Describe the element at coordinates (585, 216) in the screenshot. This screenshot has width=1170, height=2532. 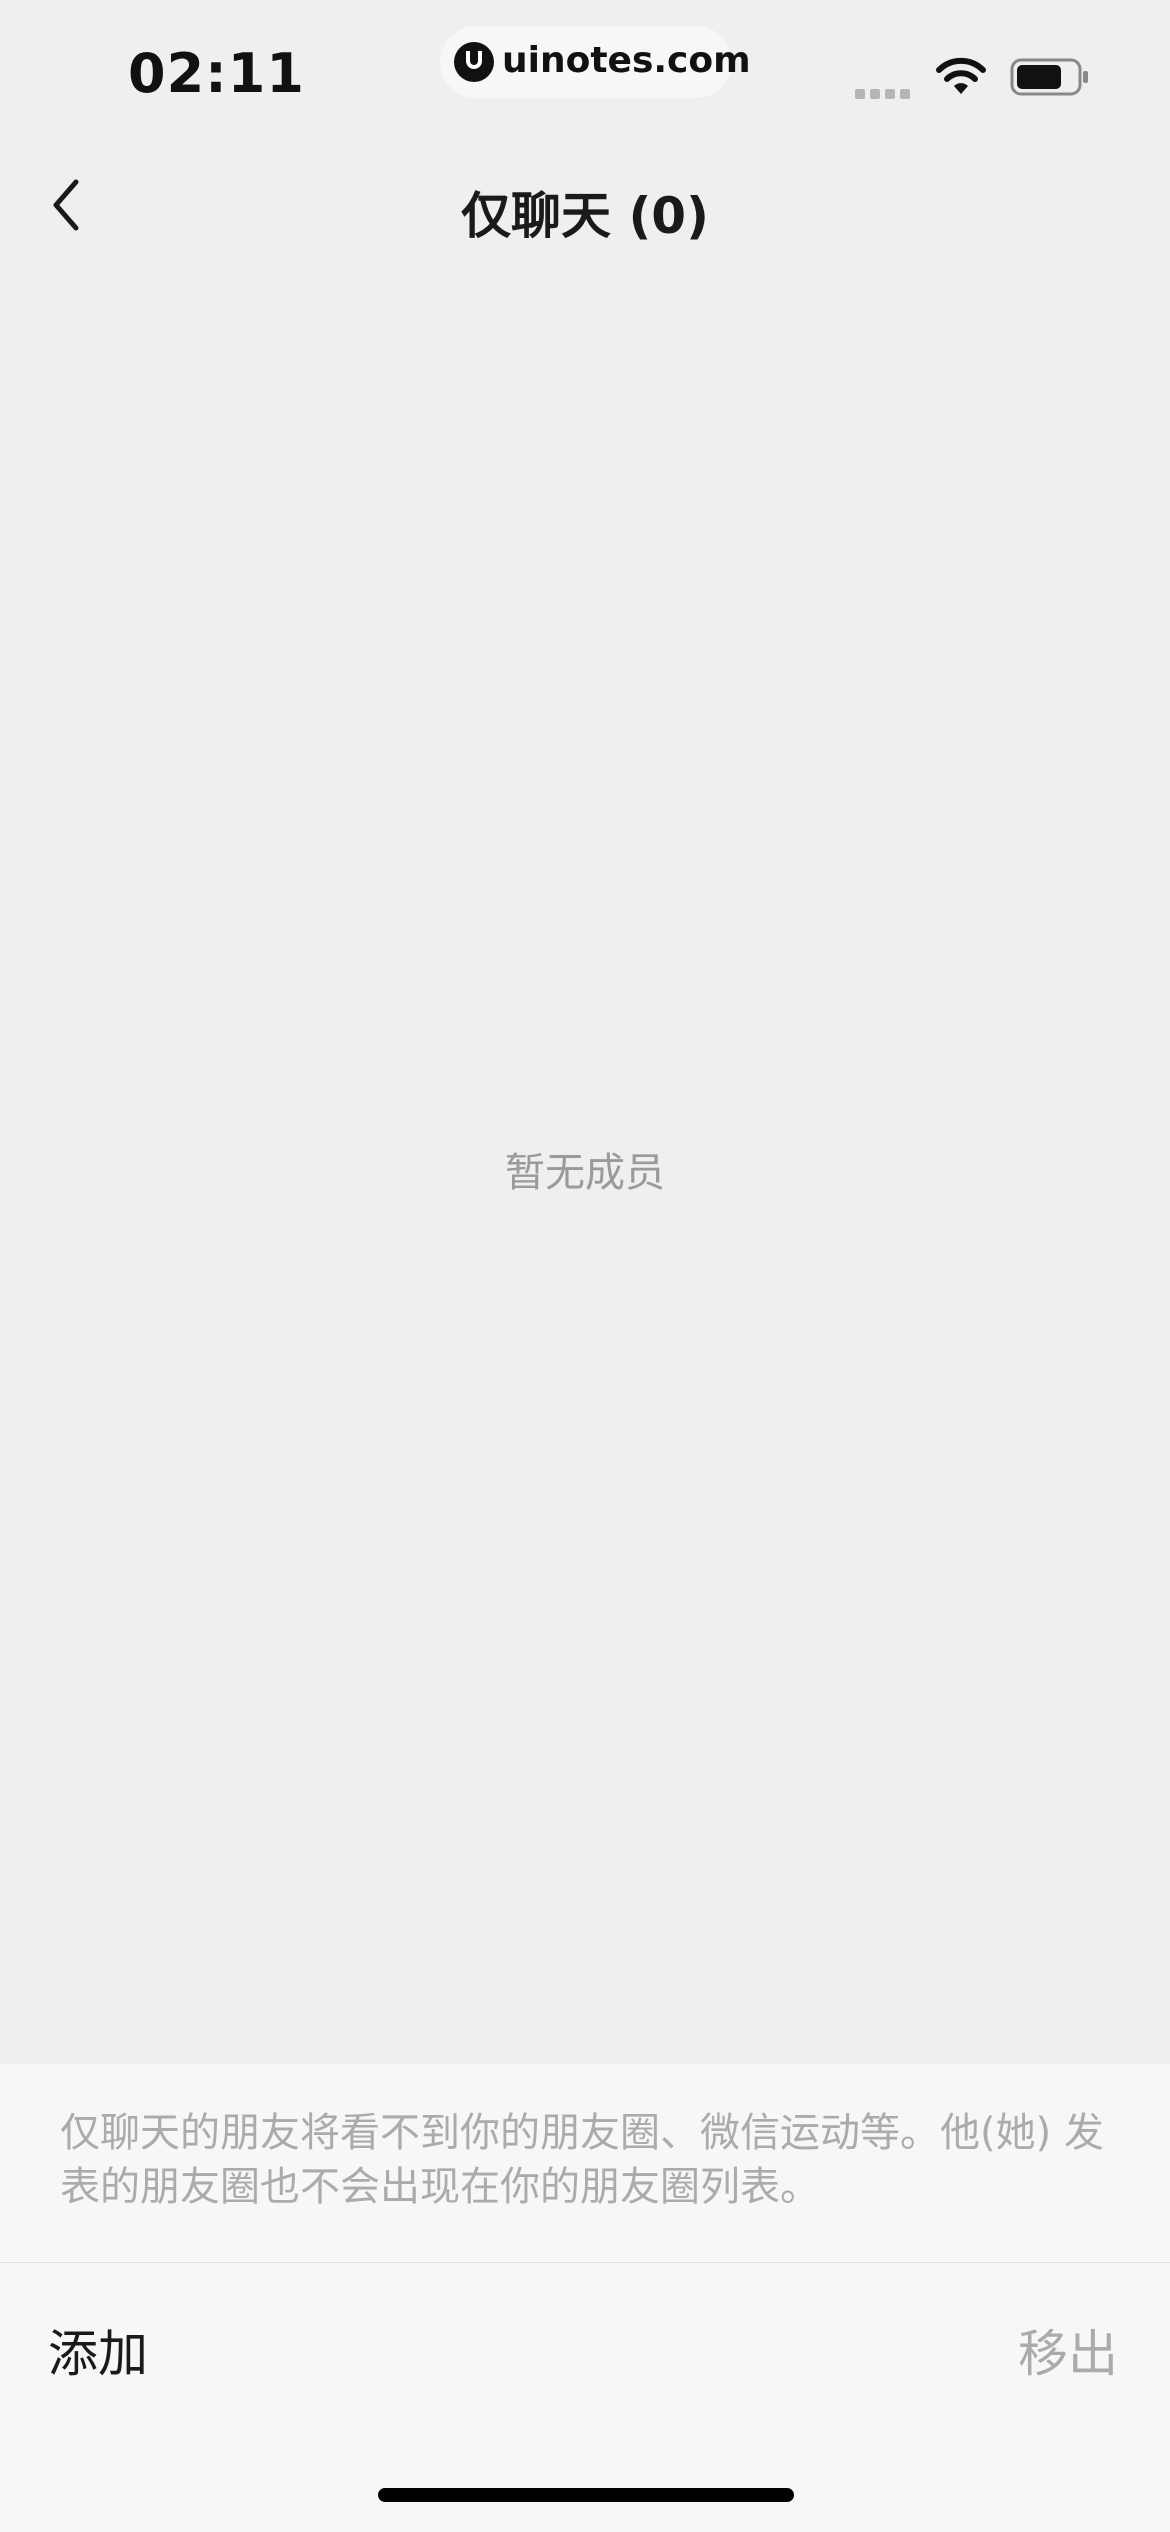
I see `page-title: 仅聊天 (0)` at that location.